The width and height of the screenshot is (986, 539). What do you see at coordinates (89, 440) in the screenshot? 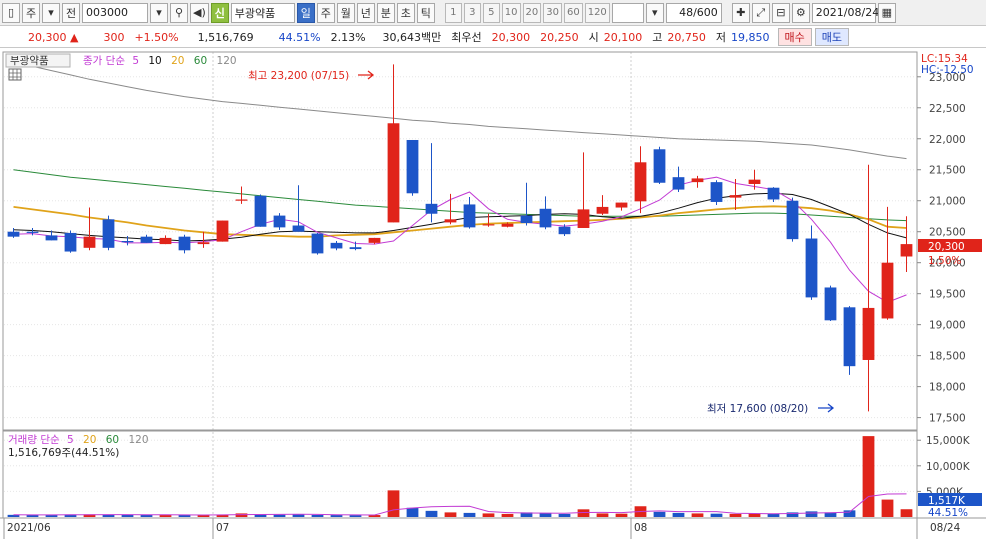
I see `vol-legend-ma20: 20` at bounding box center [89, 440].